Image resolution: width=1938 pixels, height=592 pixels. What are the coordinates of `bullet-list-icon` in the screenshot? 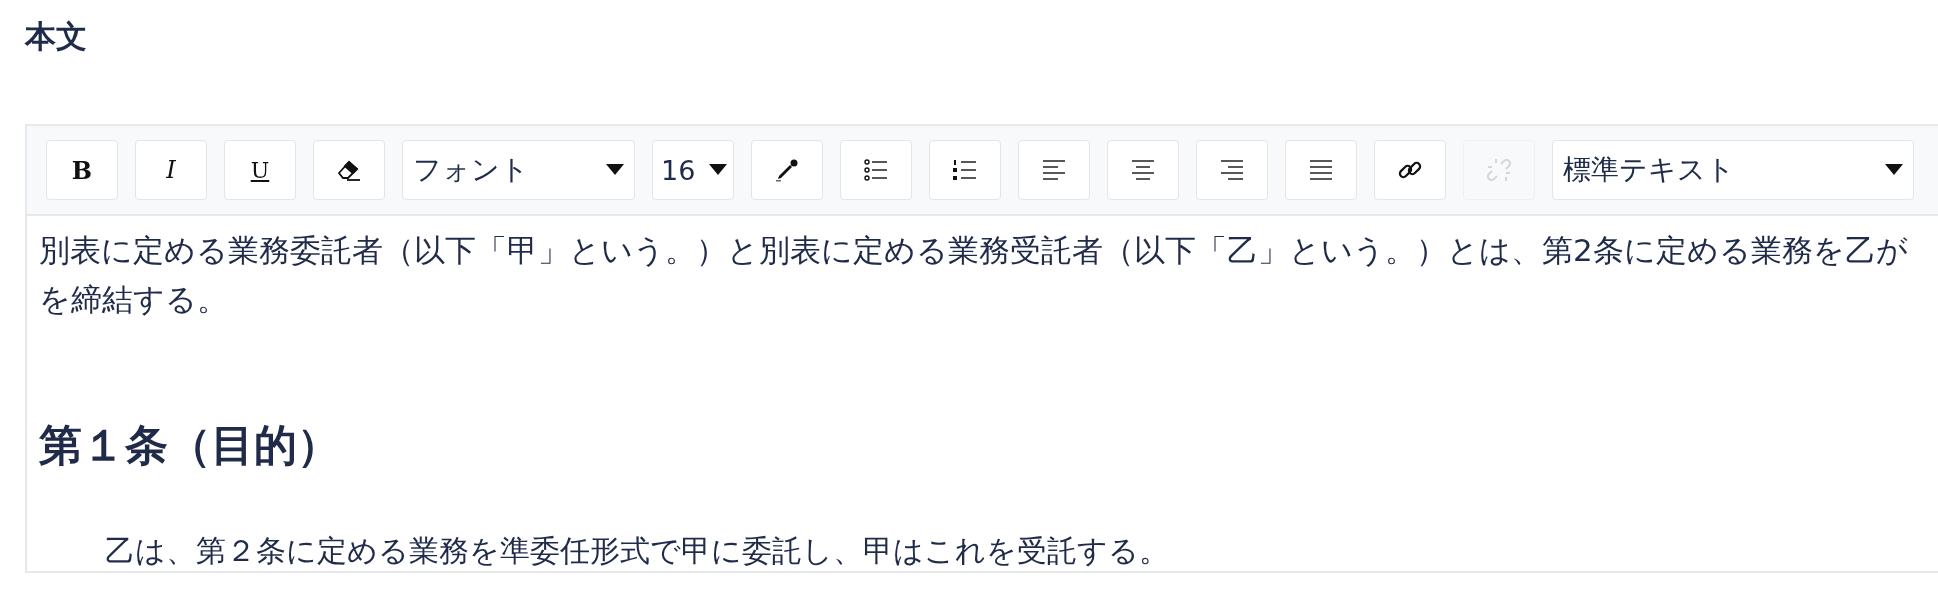 It's located at (876, 170).